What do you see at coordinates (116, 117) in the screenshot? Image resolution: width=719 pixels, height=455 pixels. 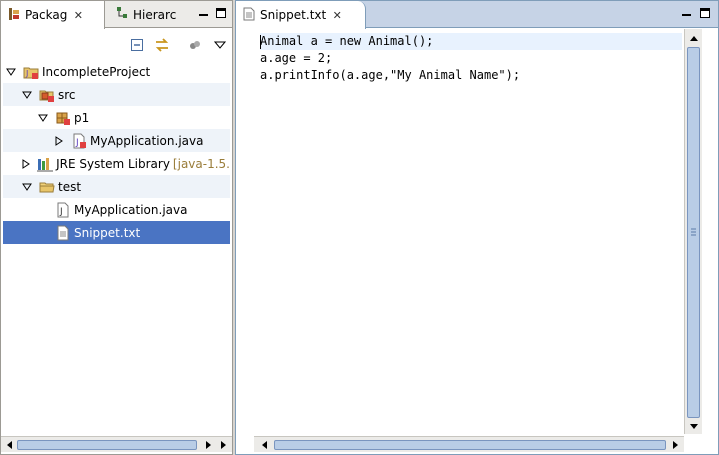 I see `tree-item-package-p1: p1` at bounding box center [116, 117].